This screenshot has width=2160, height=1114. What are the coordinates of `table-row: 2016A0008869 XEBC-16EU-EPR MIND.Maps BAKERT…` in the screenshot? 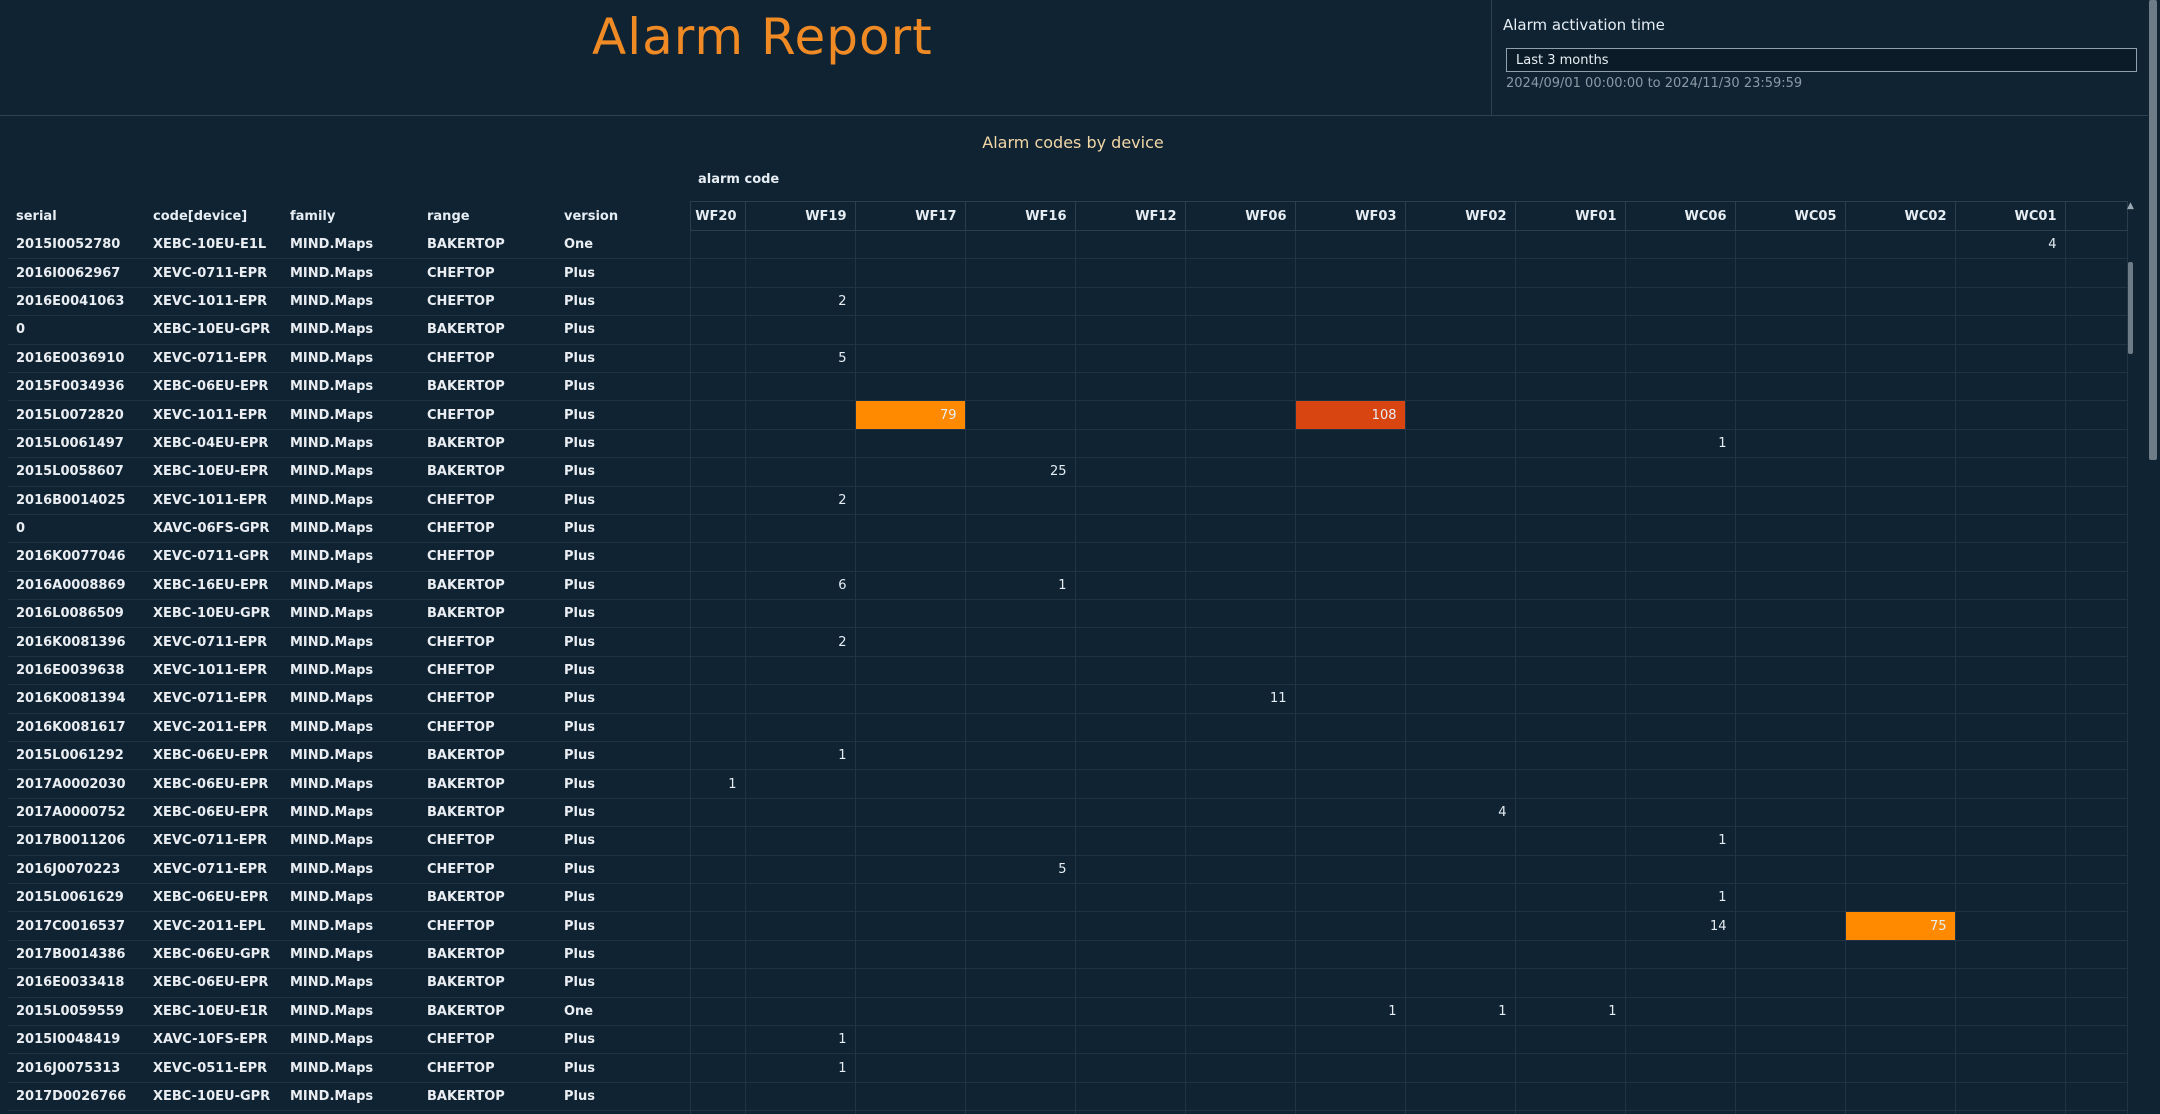 It's located at (1068, 585).